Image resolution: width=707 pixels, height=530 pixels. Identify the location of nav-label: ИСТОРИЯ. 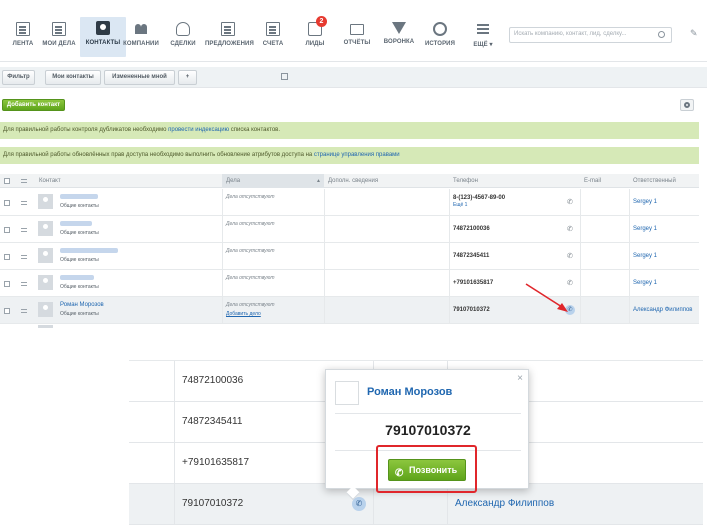
(439, 44).